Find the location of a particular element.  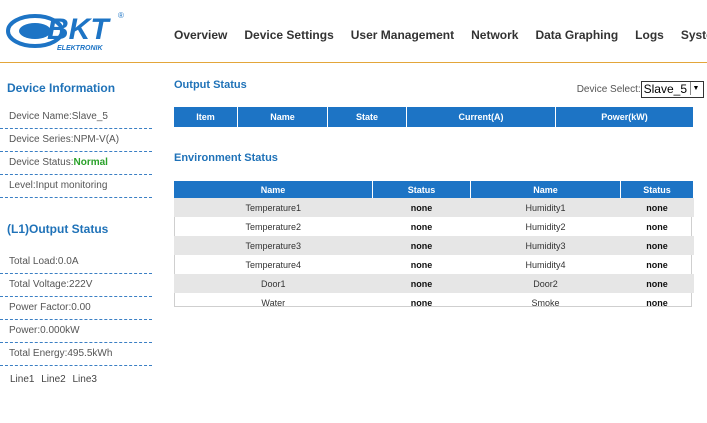

device-name: Device Name:Slave_5 is located at coordinates (76, 117).